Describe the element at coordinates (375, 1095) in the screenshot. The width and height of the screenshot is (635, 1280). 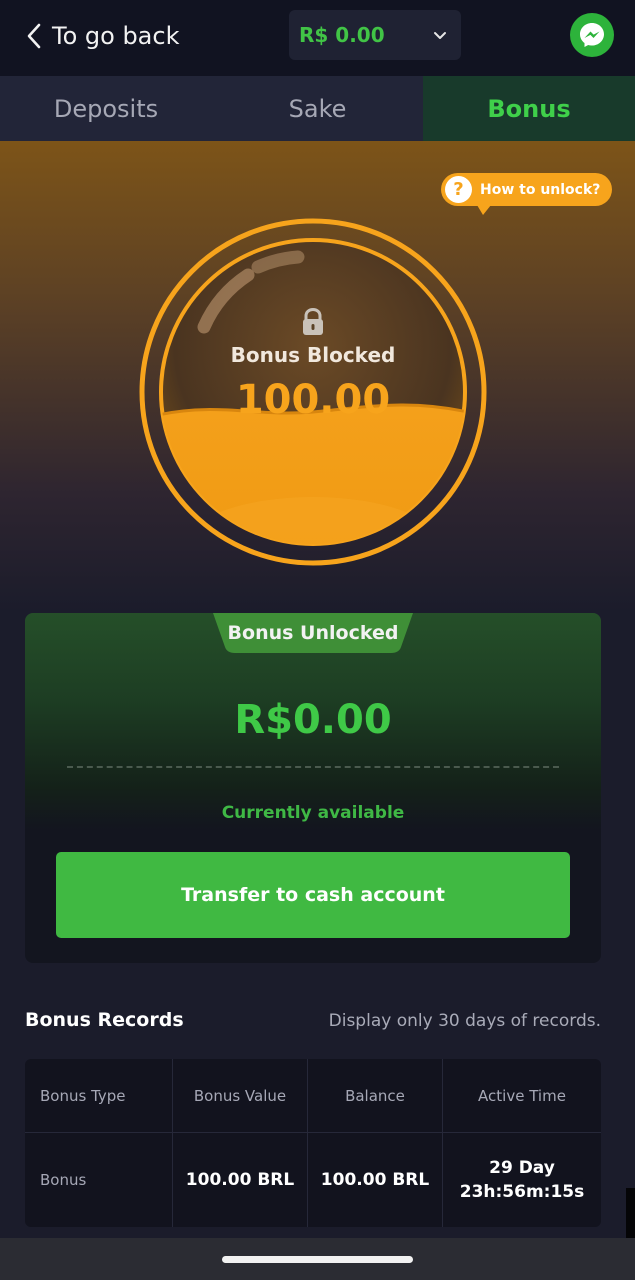
I see `column-header: Balance` at that location.